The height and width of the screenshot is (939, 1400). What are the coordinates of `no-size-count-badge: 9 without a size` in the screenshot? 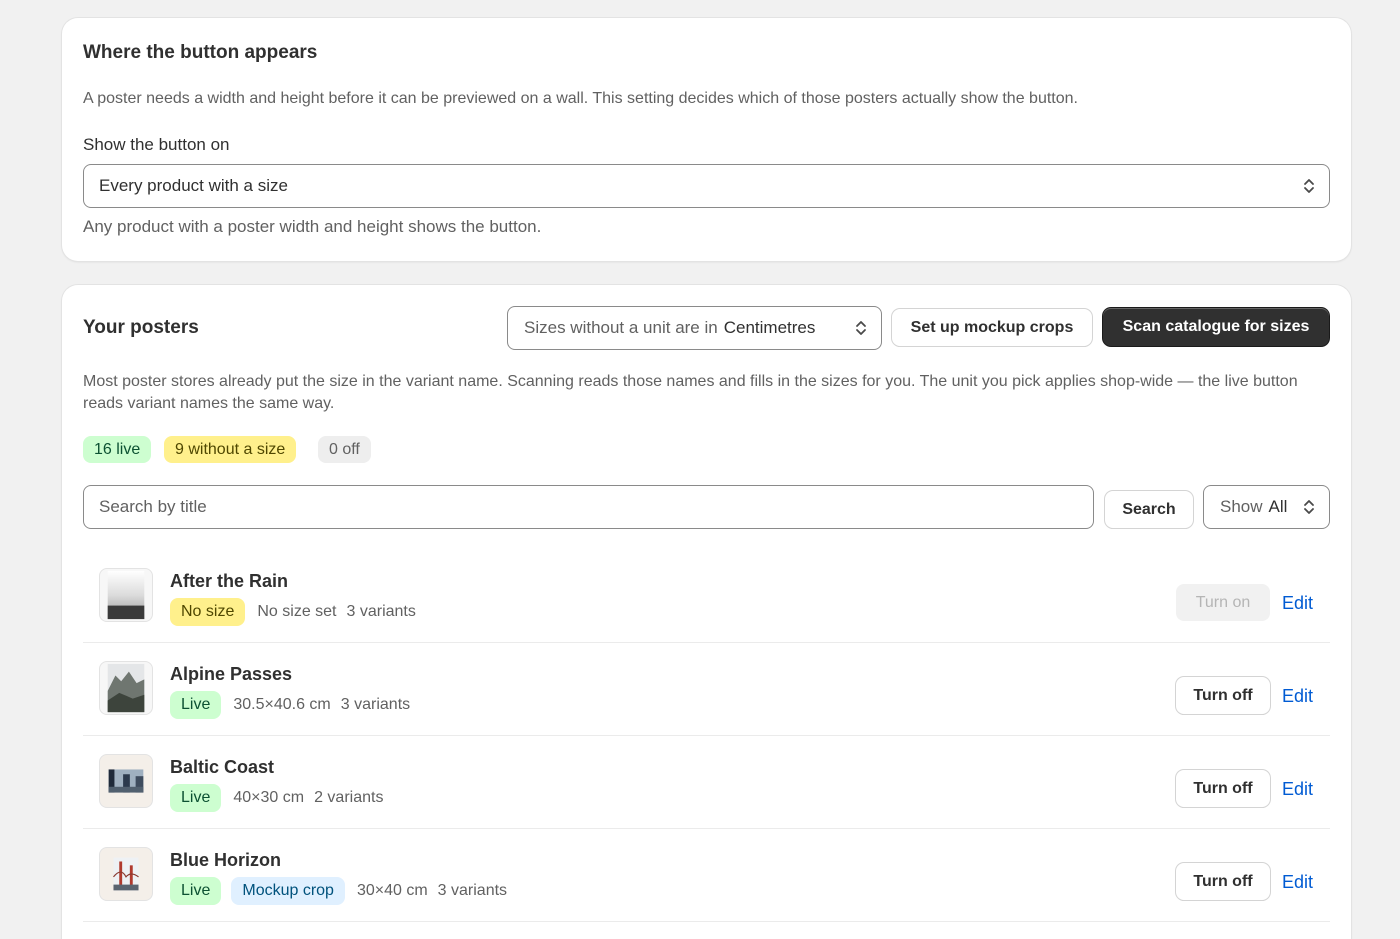 It's located at (230, 449).